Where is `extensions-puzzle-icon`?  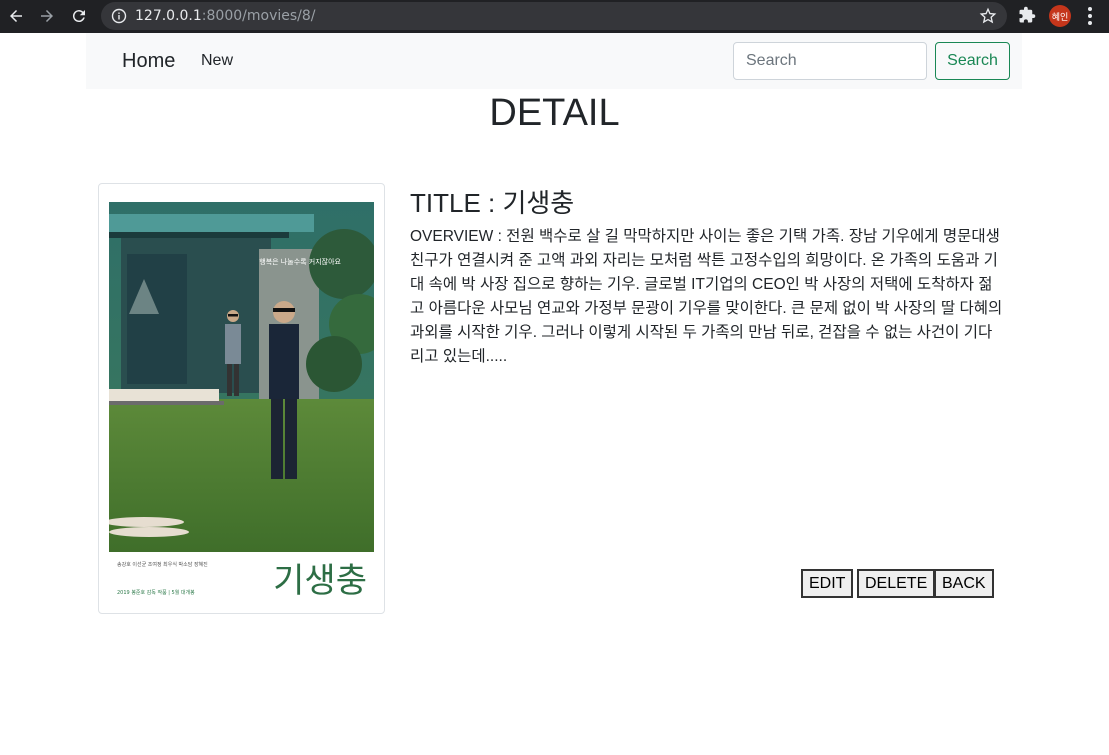
extensions-puzzle-icon is located at coordinates (1027, 15).